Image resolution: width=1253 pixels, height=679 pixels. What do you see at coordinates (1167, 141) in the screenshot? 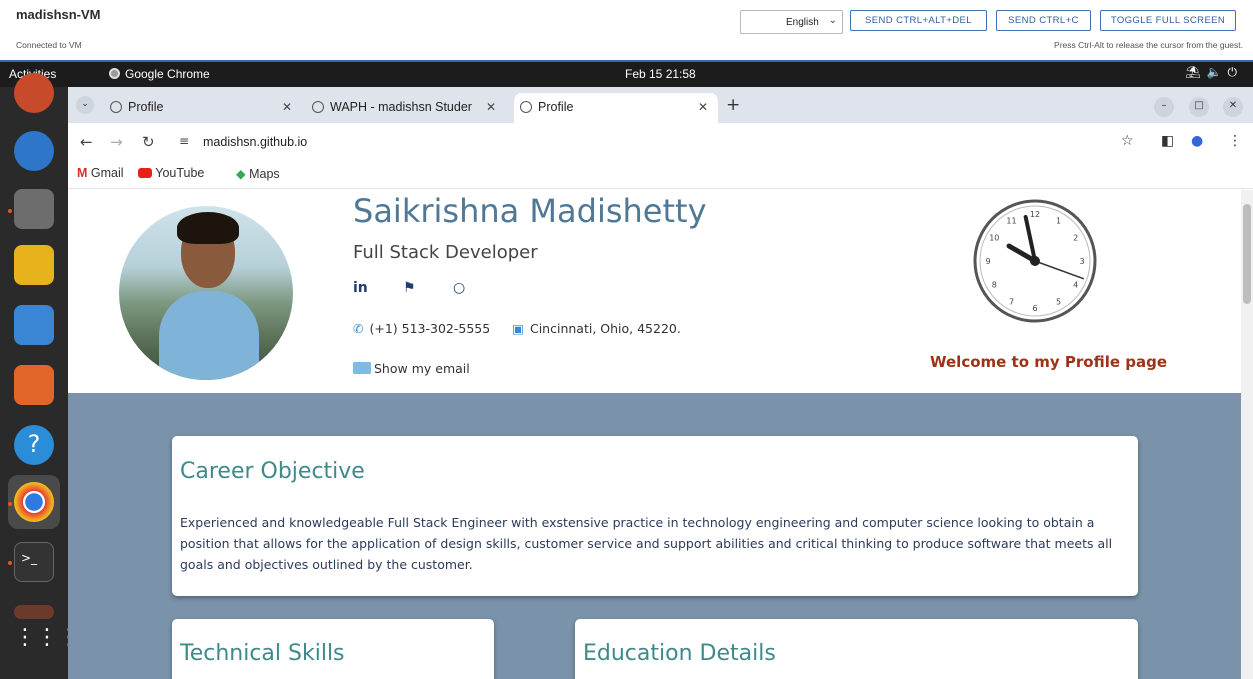
I see `side-panel-icon: ◧` at bounding box center [1167, 141].